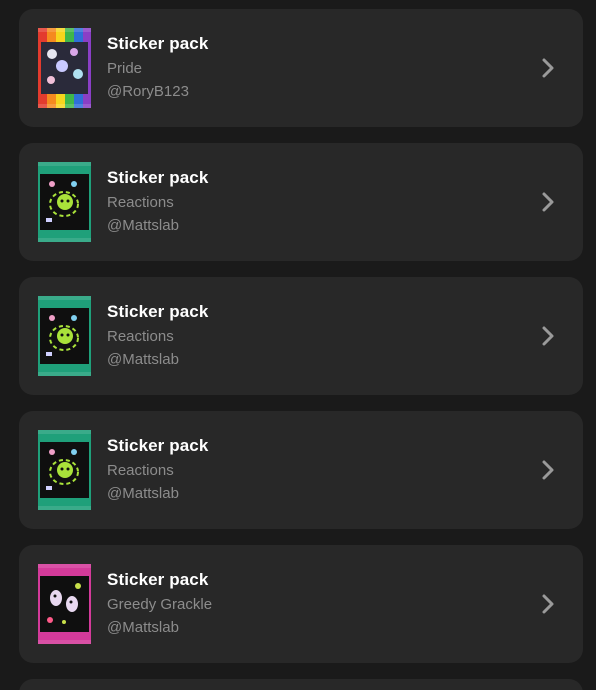 This screenshot has width=596, height=690. What do you see at coordinates (148, 91) in the screenshot?
I see `card-author: @RoryB123` at bounding box center [148, 91].